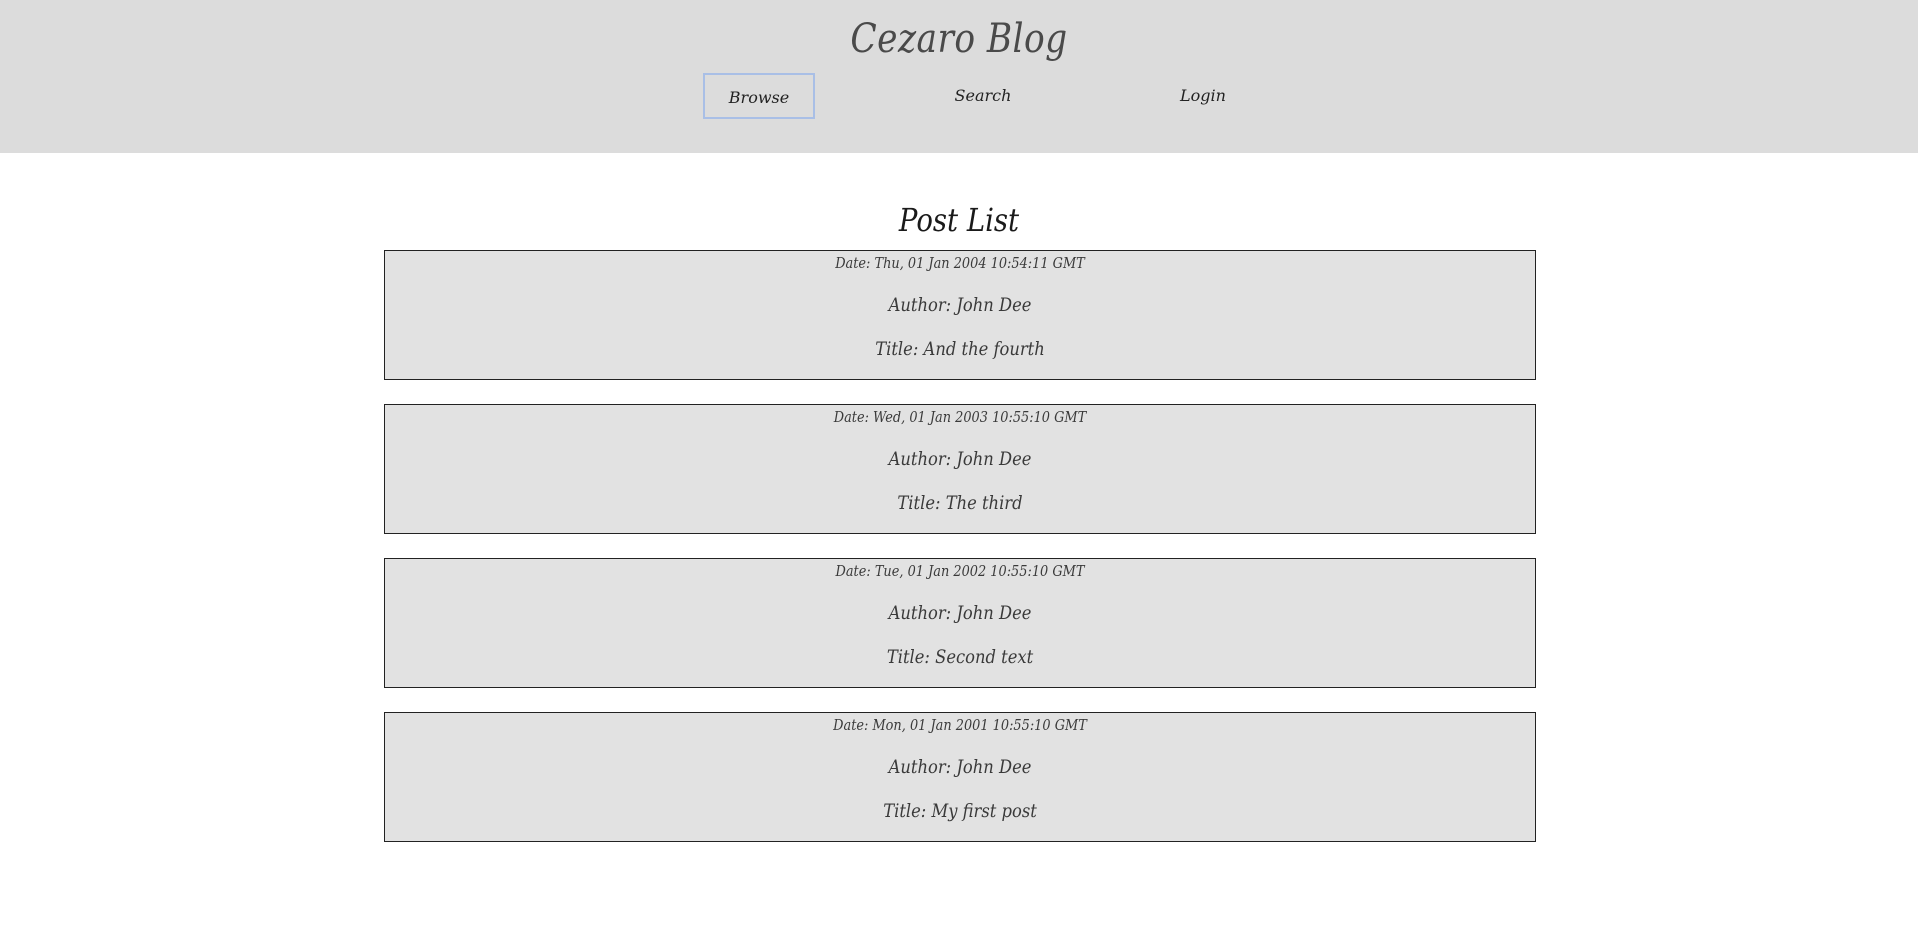 This screenshot has width=1918, height=932. Describe the element at coordinates (960, 417) in the screenshot. I see `post-date: Date: Wed, 01 Jan 2003 10:55:10 GMT` at that location.